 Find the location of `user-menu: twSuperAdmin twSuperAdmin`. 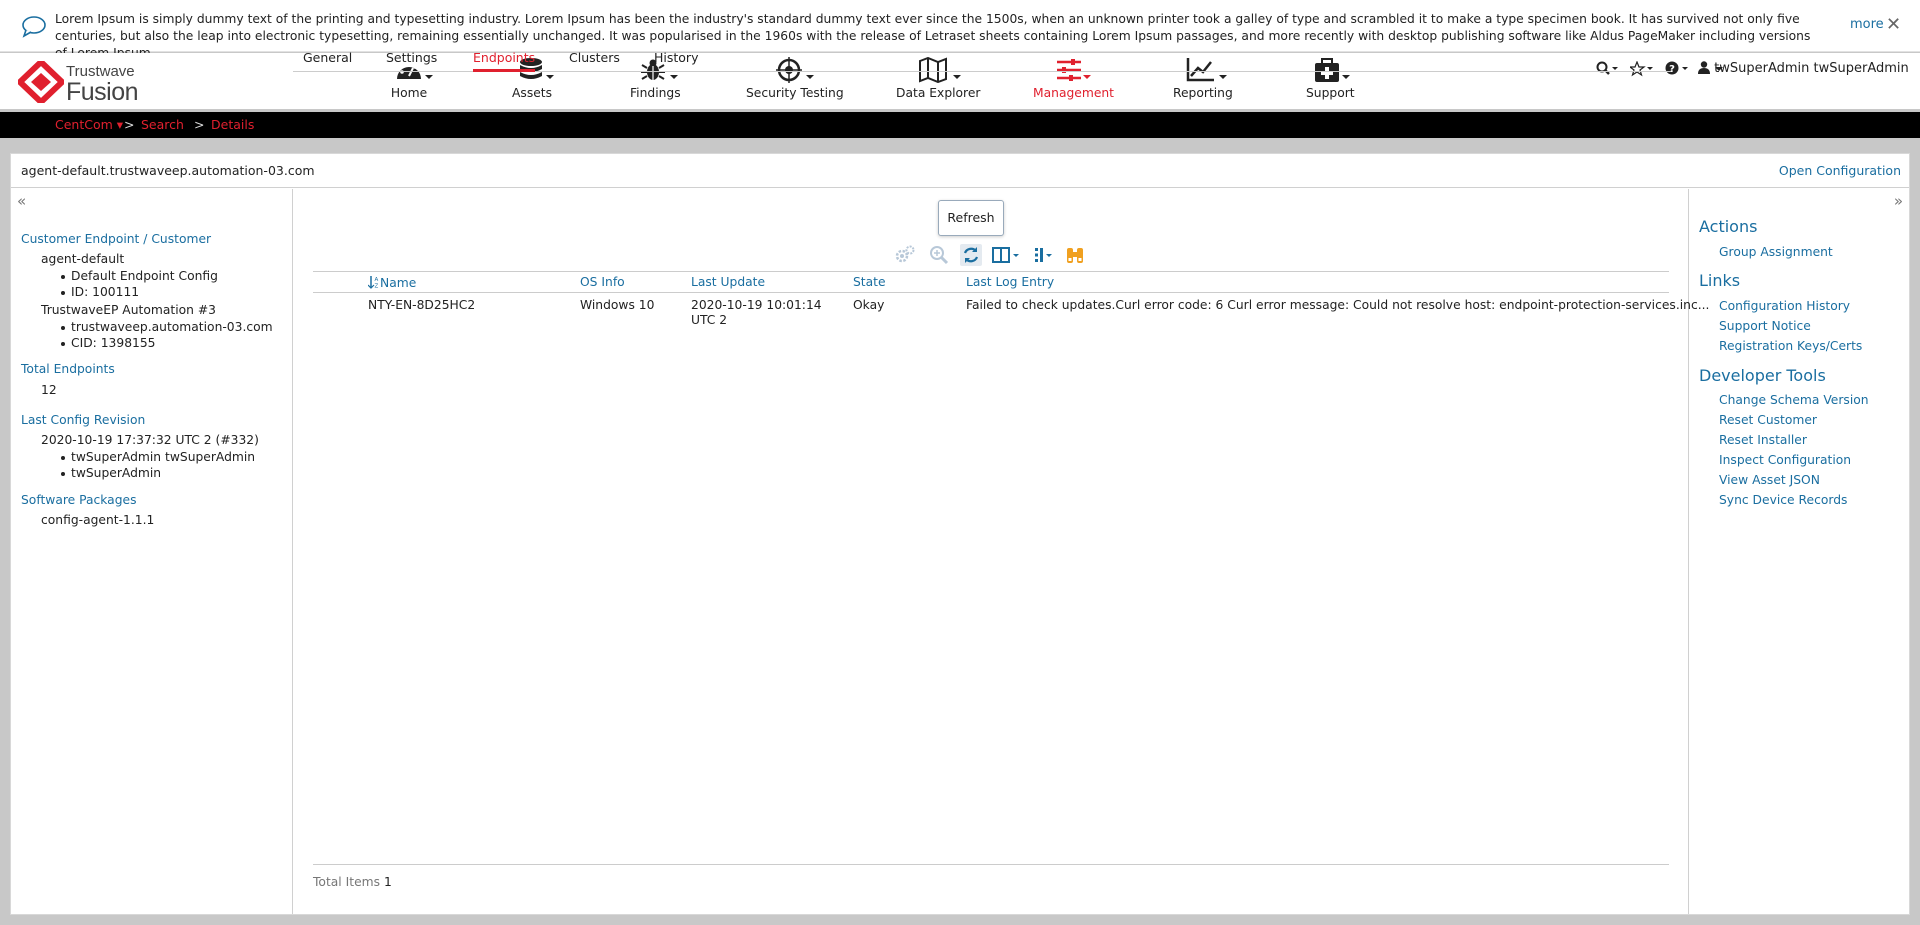

user-menu: twSuperAdmin twSuperAdmin is located at coordinates (1803, 69).